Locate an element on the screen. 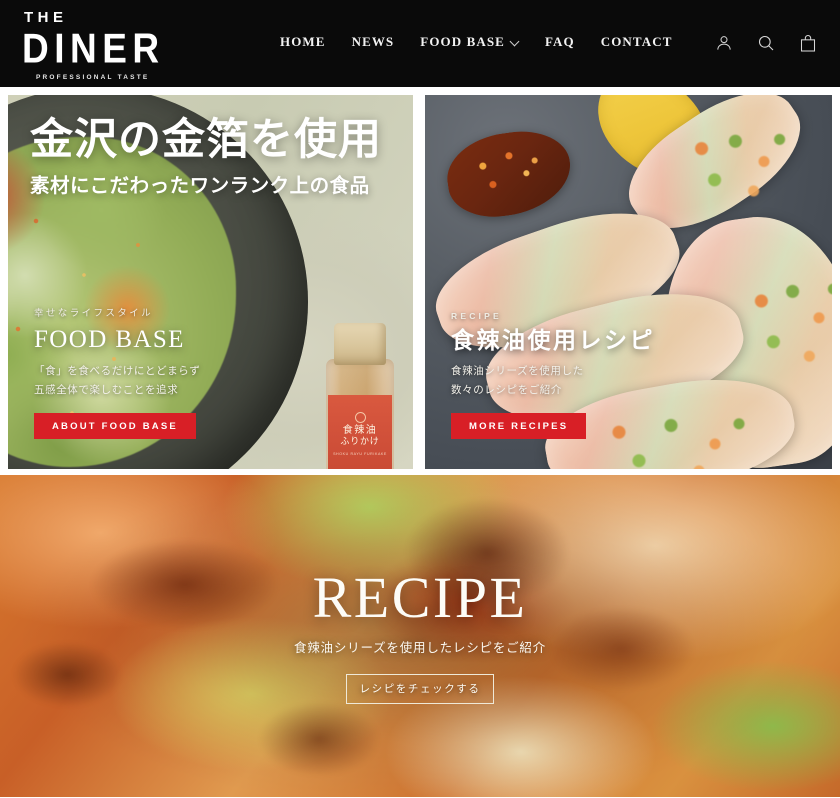 Image resolution: width=840 pixels, height=798 pixels. nav-label-contact: CONTACT is located at coordinates (636, 41).